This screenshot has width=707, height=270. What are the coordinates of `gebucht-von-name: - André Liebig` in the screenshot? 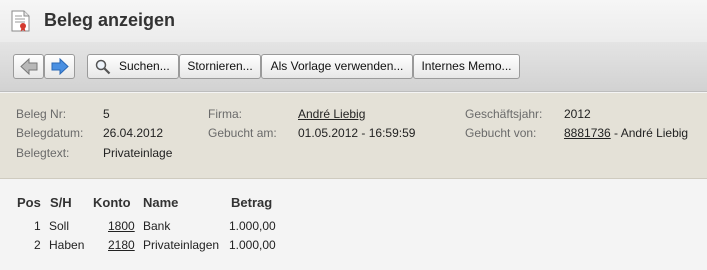 It's located at (649, 133).